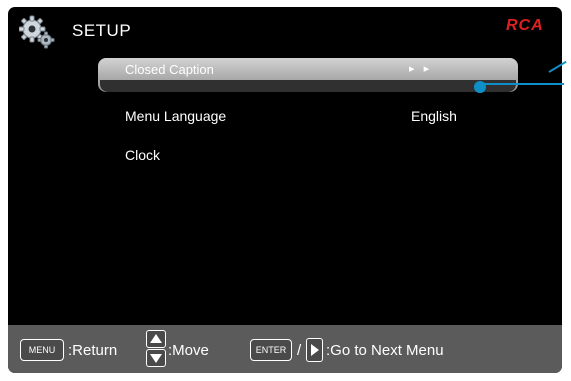  What do you see at coordinates (37, 32) in the screenshot?
I see `gear-icon` at bounding box center [37, 32].